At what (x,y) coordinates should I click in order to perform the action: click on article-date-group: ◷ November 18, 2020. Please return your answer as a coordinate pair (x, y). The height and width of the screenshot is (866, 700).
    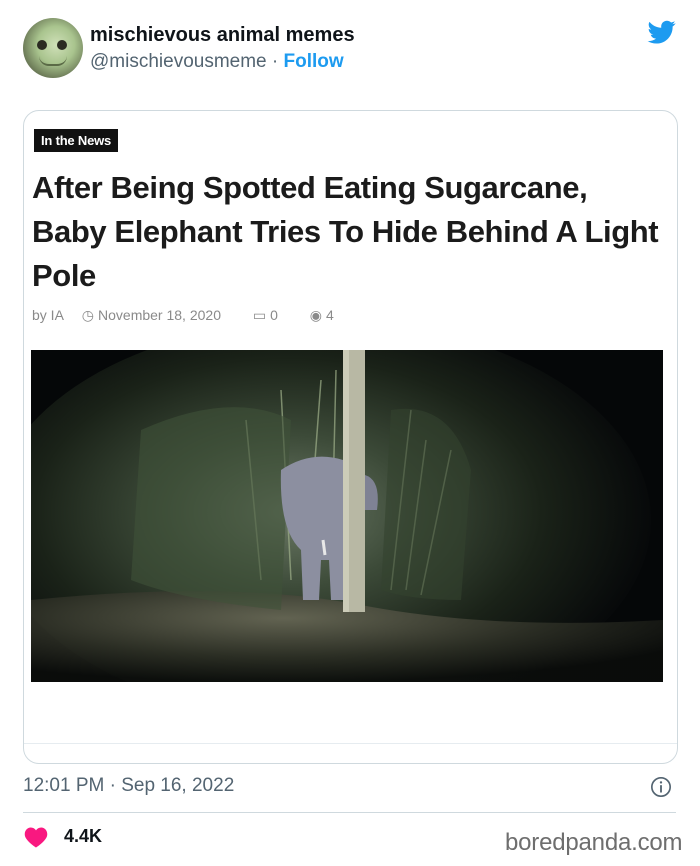
    Looking at the image, I should click on (158, 315).